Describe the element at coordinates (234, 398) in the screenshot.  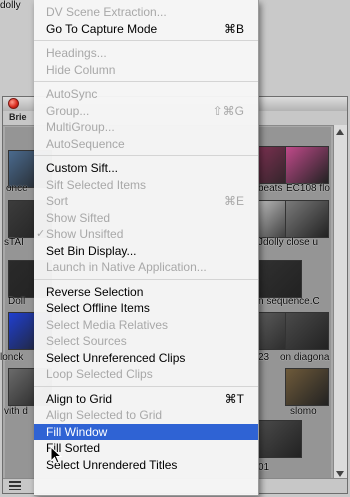
I see `menu-shortcut: ⌘T` at that location.